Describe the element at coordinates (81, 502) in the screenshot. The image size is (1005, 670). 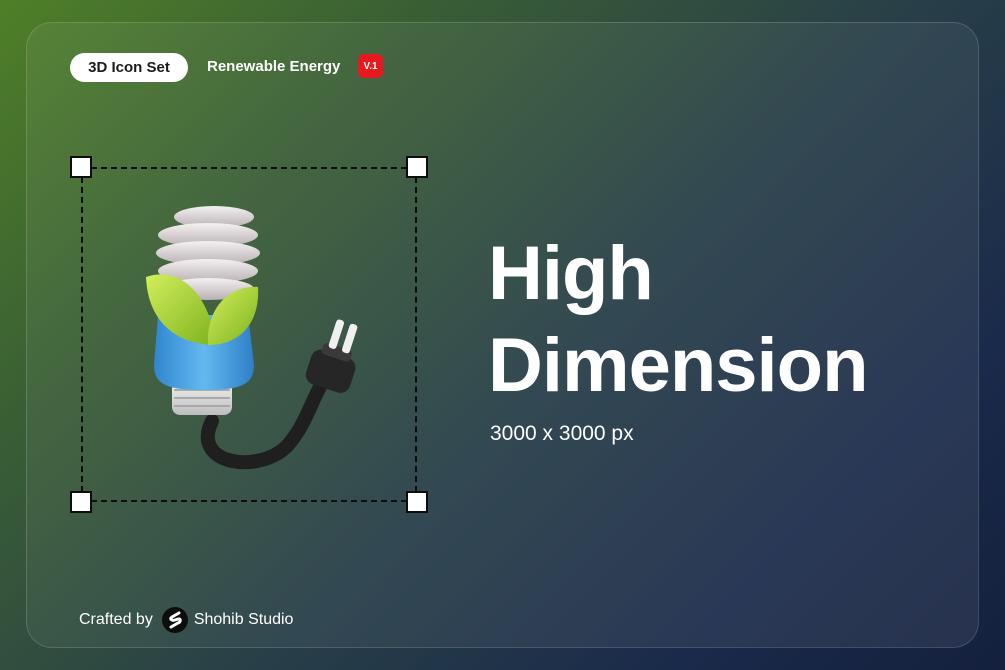
I see `resize-handle-bottom-left` at that location.